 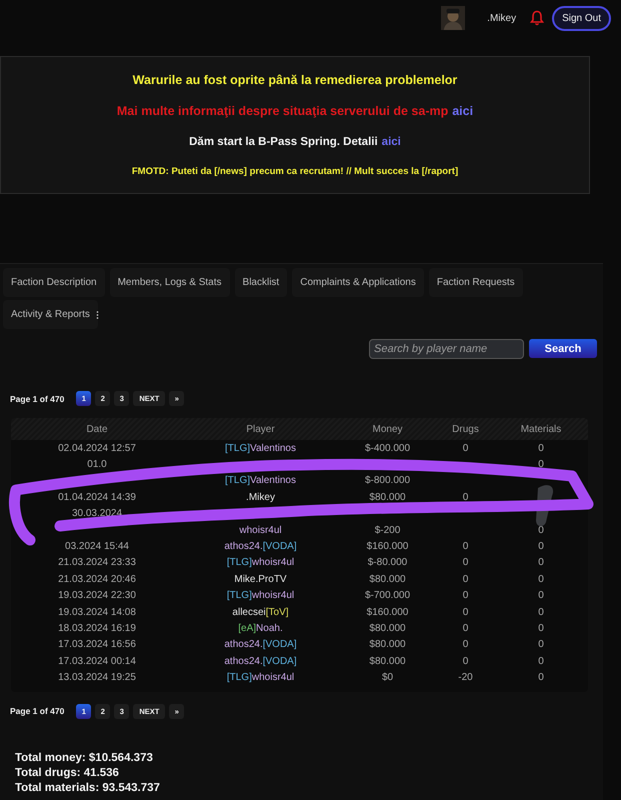 I want to click on table-cell: $-200, so click(x=387, y=530).